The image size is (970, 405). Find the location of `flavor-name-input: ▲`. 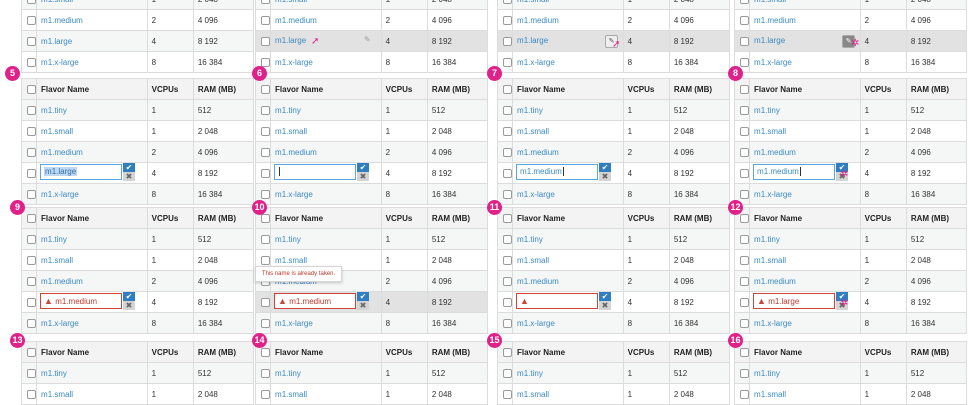

flavor-name-input: ▲ is located at coordinates (557, 301).